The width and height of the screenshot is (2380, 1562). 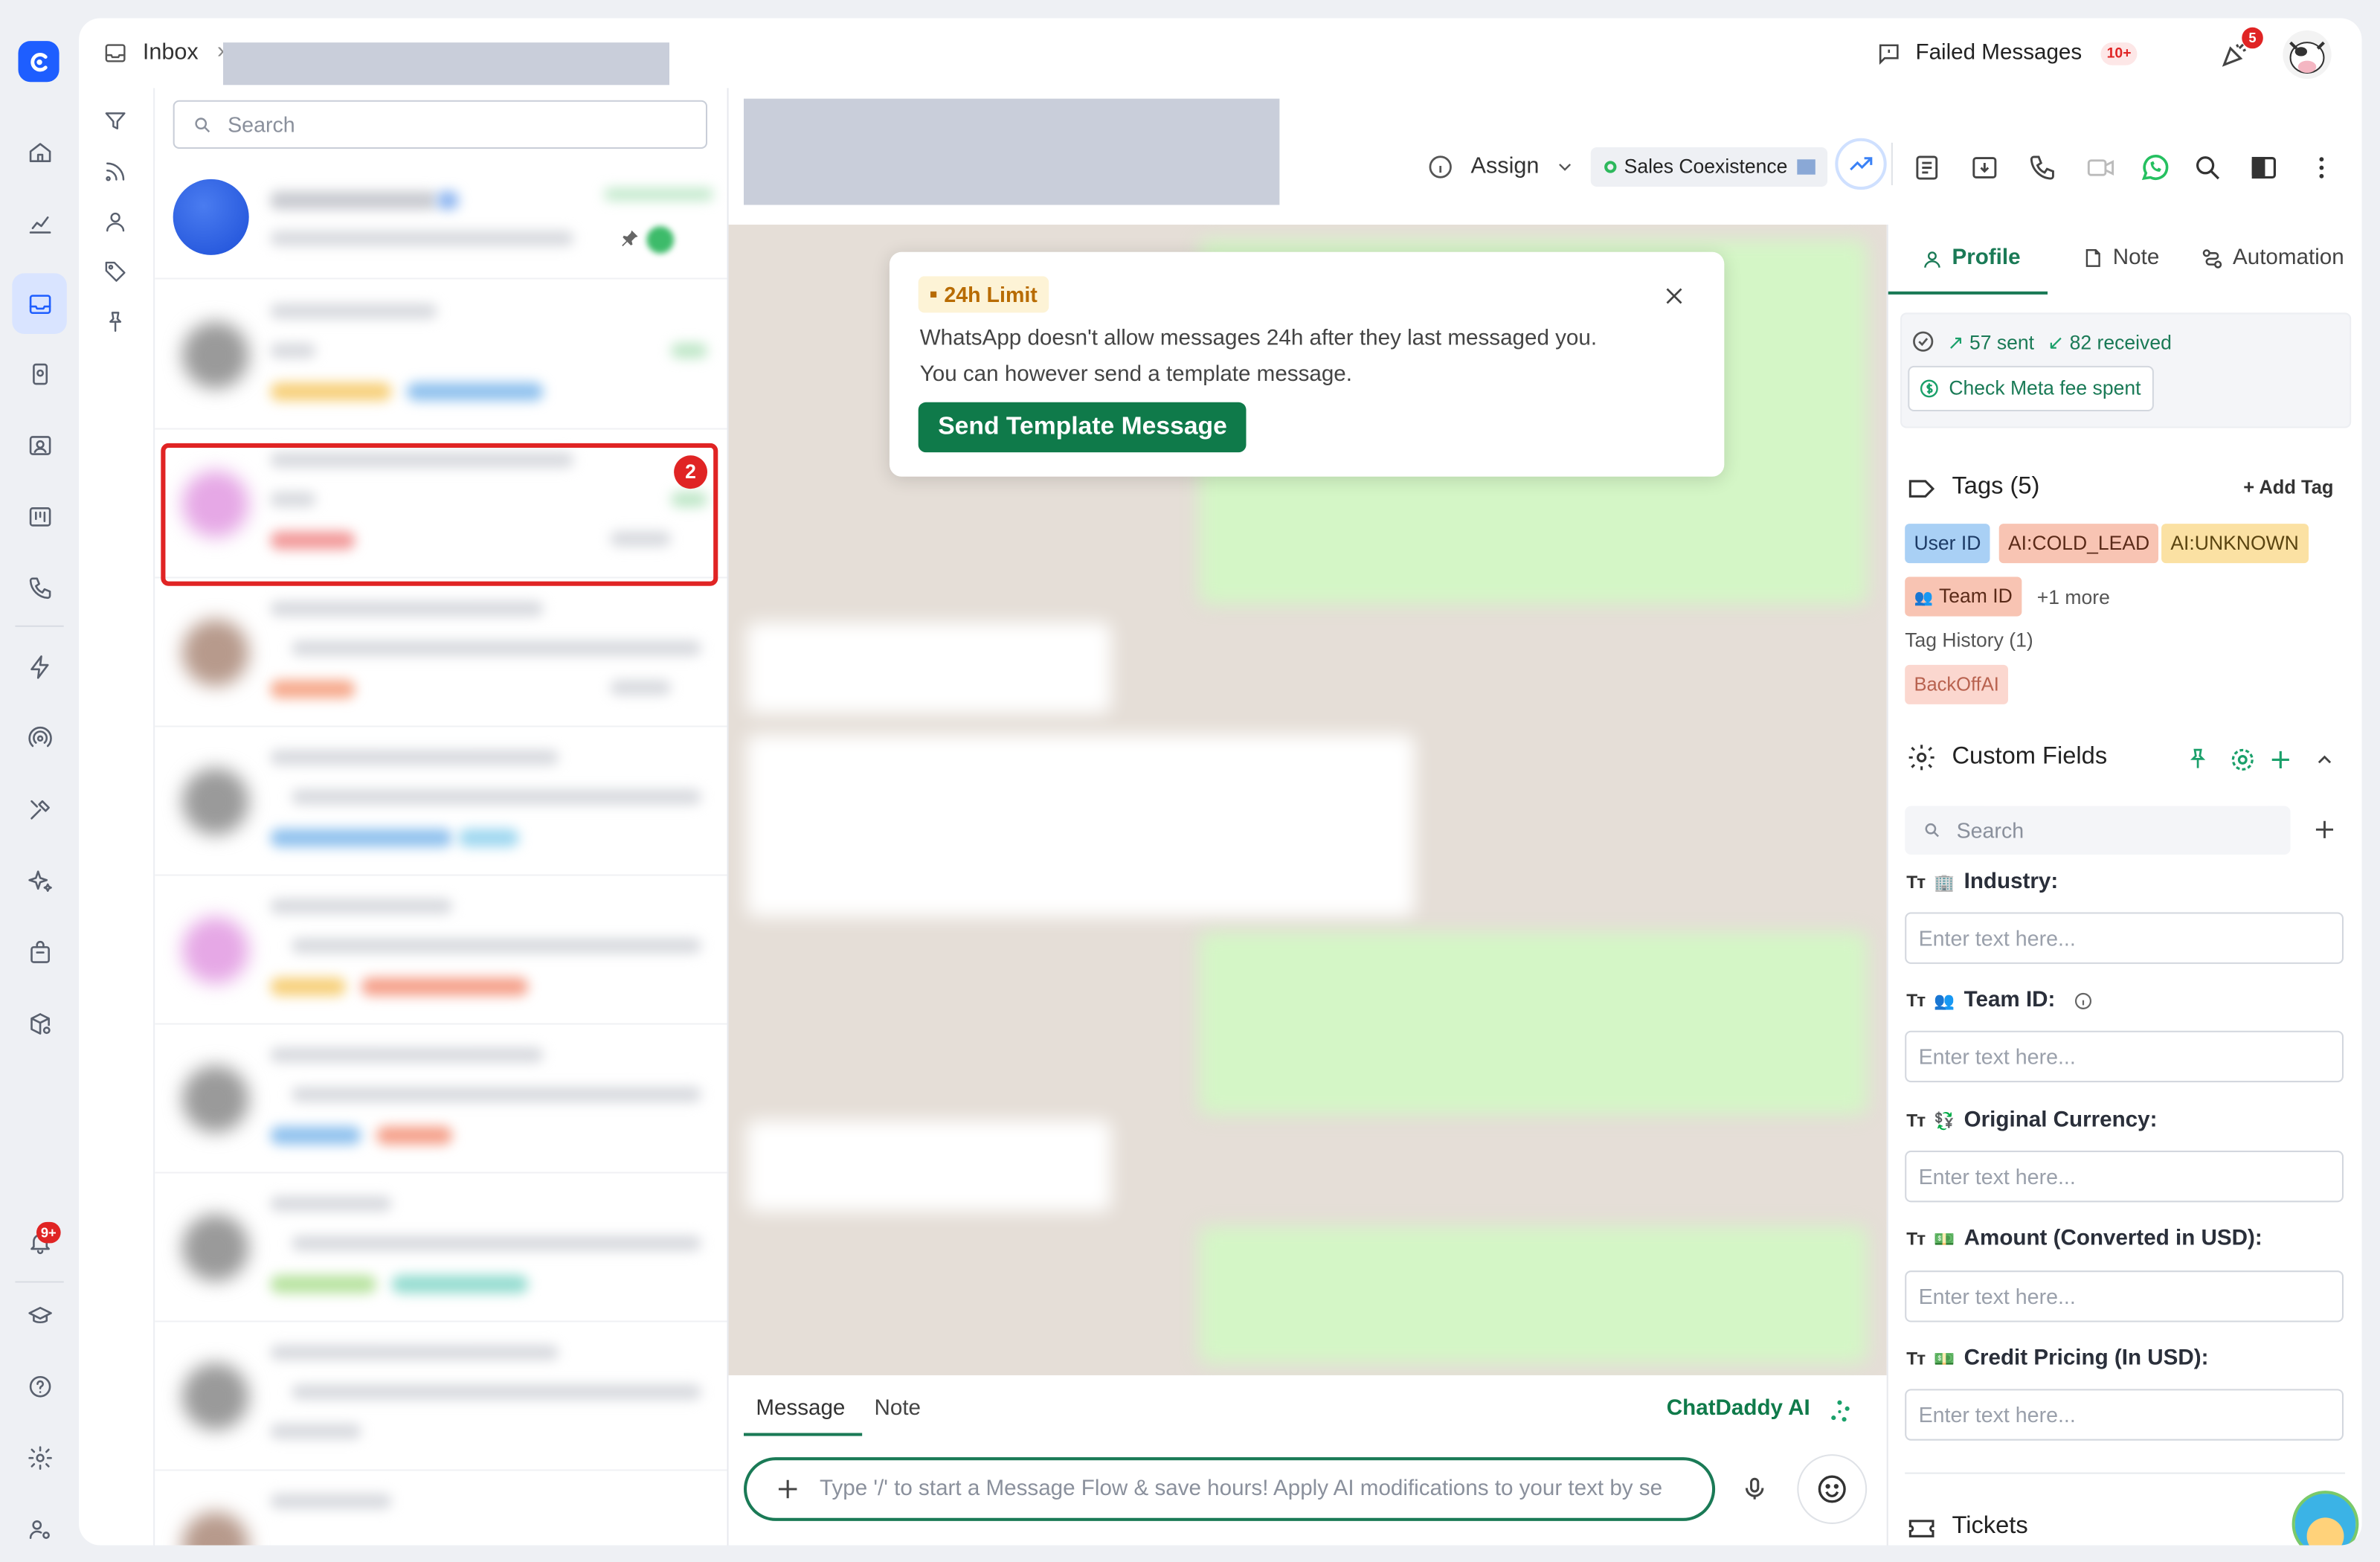 I want to click on tab-profile: Profile, so click(x=1968, y=260).